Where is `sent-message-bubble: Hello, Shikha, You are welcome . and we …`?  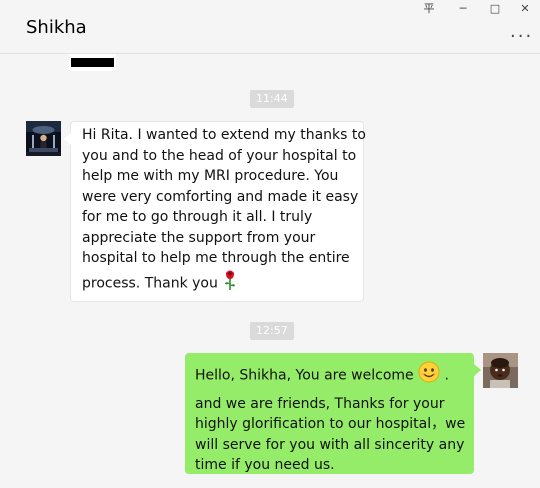
sent-message-bubble: Hello, Shikha, You are welcome . and we … is located at coordinates (333, 413).